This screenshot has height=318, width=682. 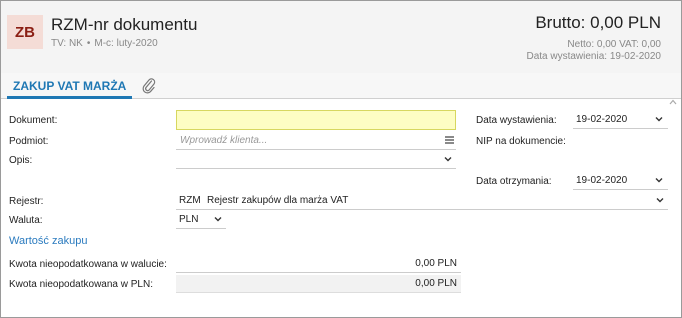 I want to click on rejestr-select: RZM Rejestr zakupów dla marża VAT, so click(x=422, y=201).